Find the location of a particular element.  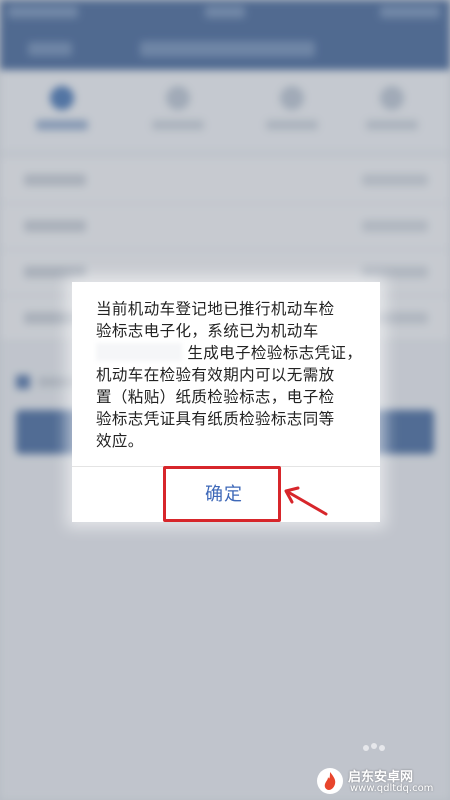

message-line: 验标志凭证具有纸质检验标志同等 is located at coordinates (215, 419).